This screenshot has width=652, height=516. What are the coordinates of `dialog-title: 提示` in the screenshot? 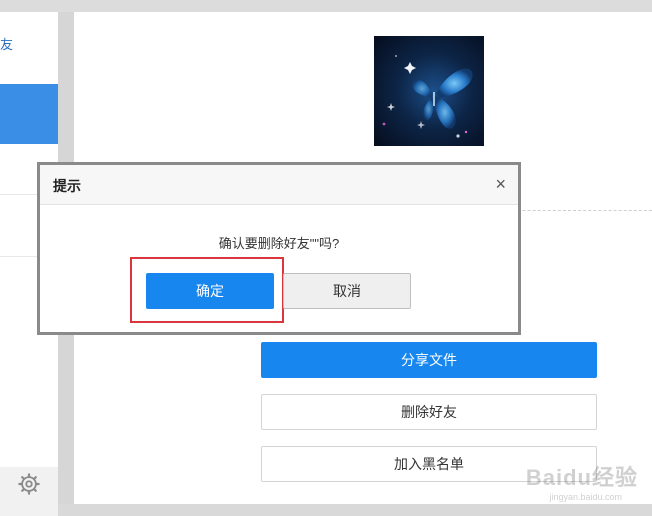 It's located at (67, 186).